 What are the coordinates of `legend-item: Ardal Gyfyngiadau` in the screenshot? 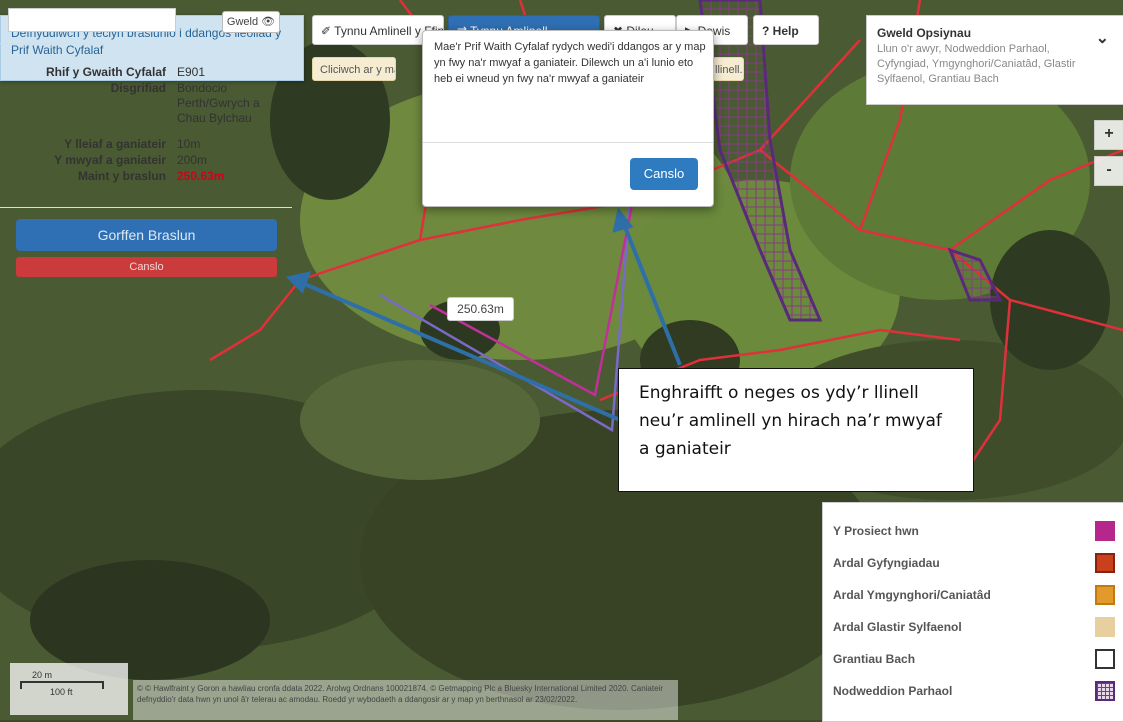 It's located at (974, 563).